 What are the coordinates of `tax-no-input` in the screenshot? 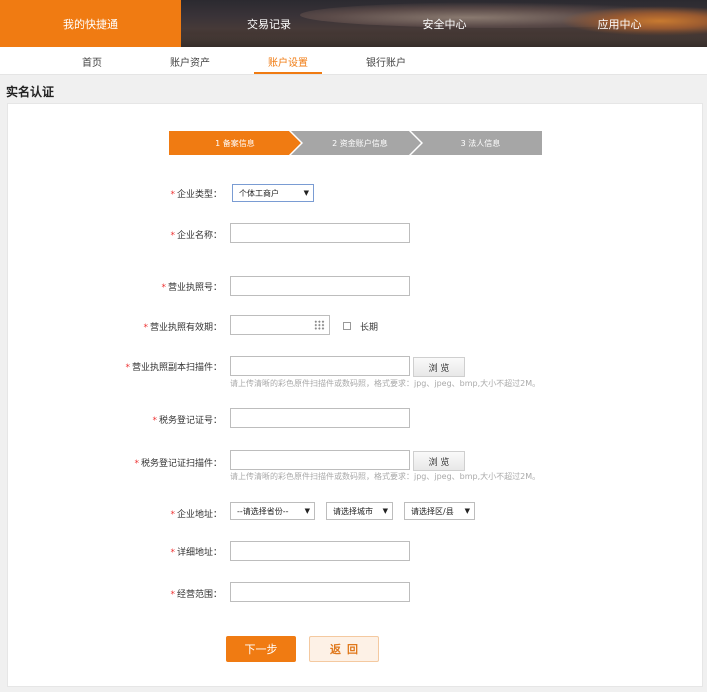 It's located at (320, 418).